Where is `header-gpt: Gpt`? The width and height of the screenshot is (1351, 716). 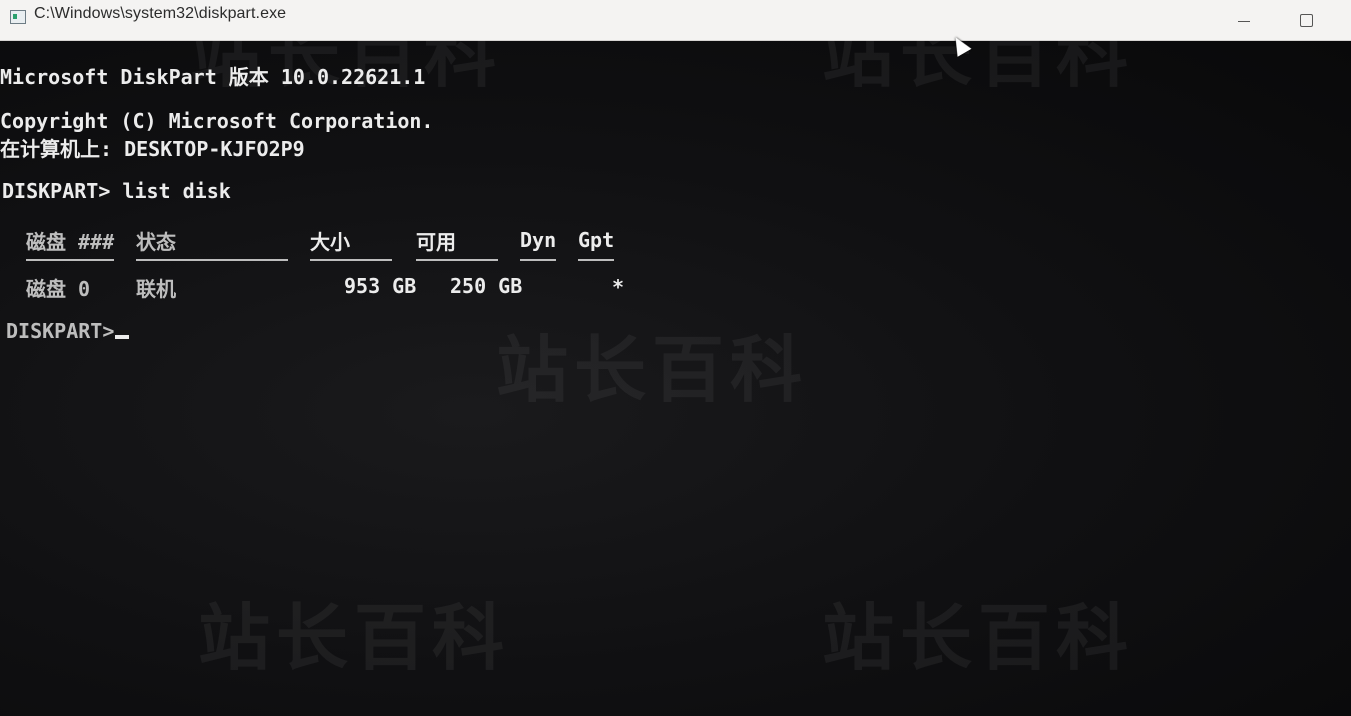 header-gpt: Gpt is located at coordinates (596, 240).